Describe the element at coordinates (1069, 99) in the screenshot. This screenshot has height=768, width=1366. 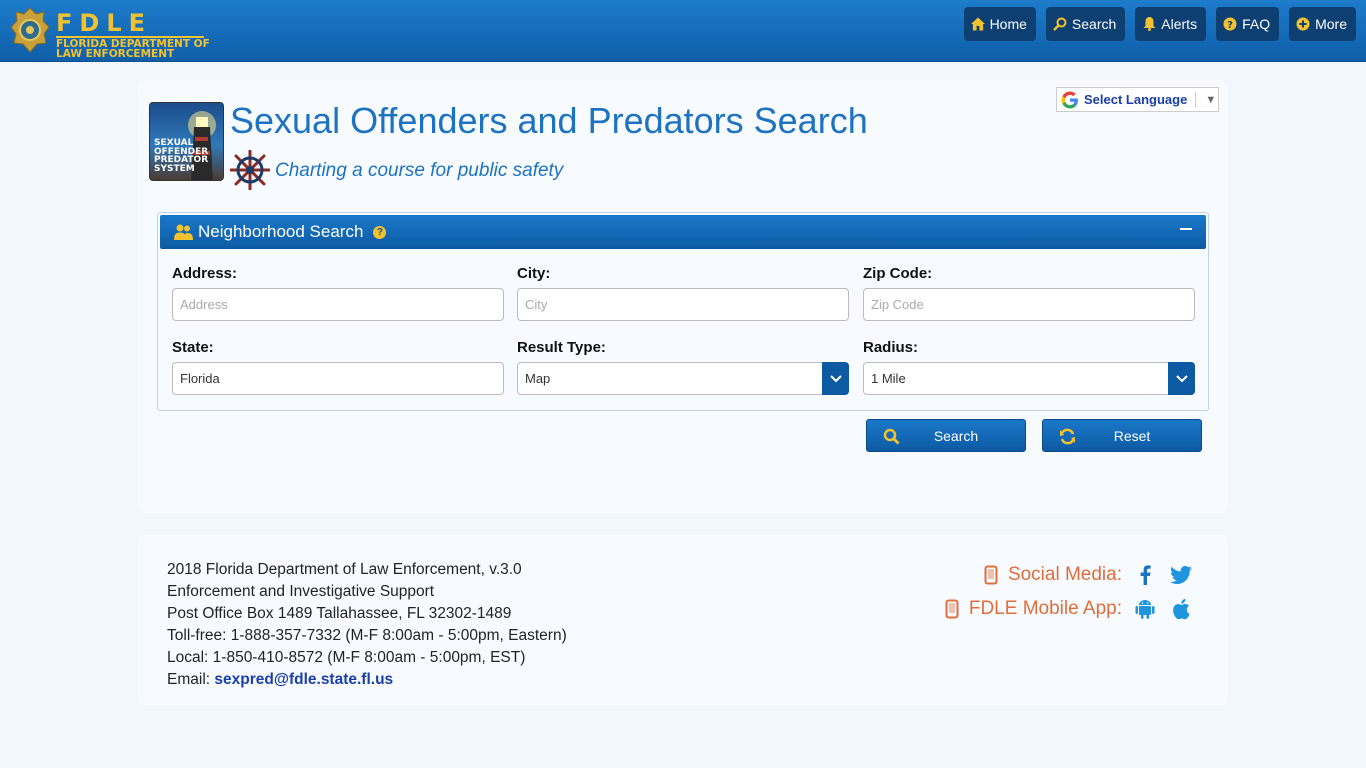
I see `google-icon` at that location.